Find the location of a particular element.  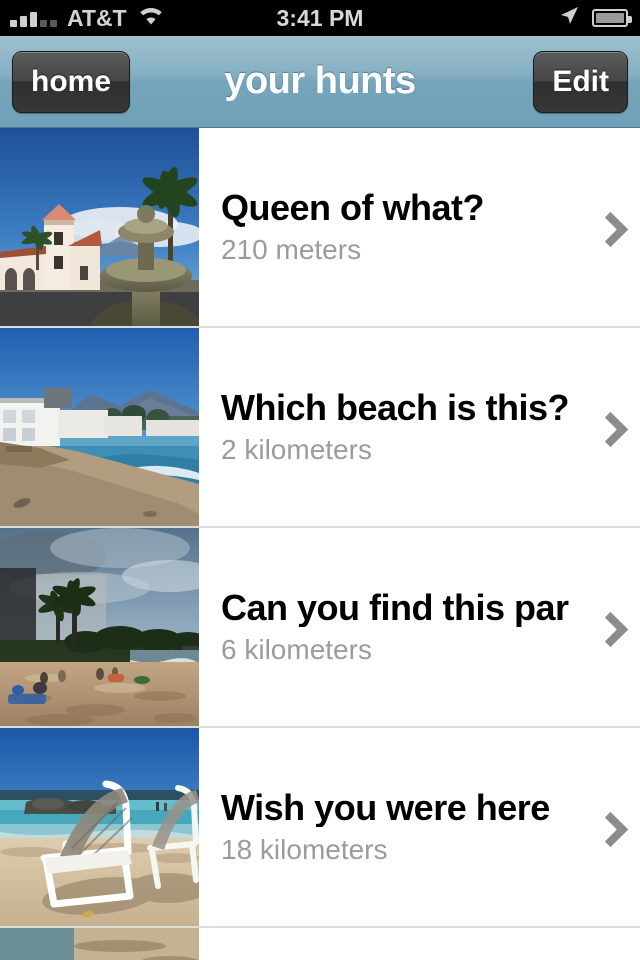

clock-label: 3:41 PM is located at coordinates (320, 17).